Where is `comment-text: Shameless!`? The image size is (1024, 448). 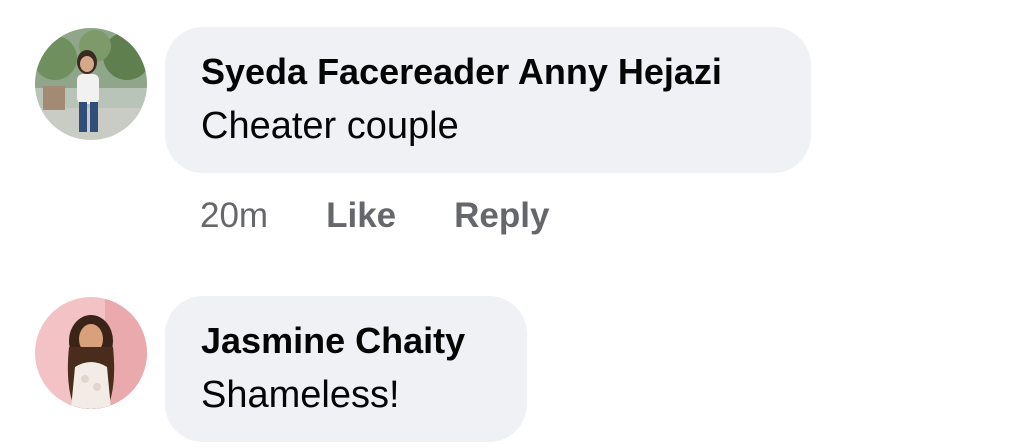 comment-text: Shameless! is located at coordinates (300, 395).